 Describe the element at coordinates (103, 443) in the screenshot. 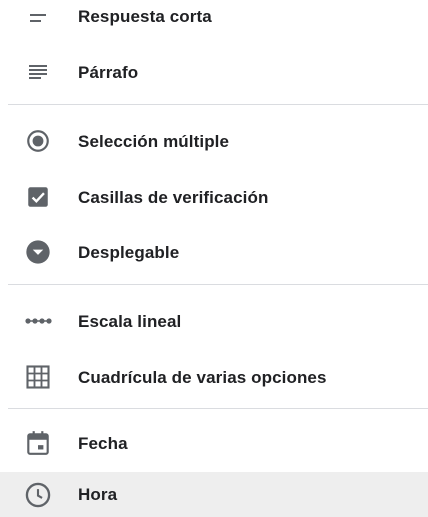

I see `menu-item-label: Fecha` at that location.